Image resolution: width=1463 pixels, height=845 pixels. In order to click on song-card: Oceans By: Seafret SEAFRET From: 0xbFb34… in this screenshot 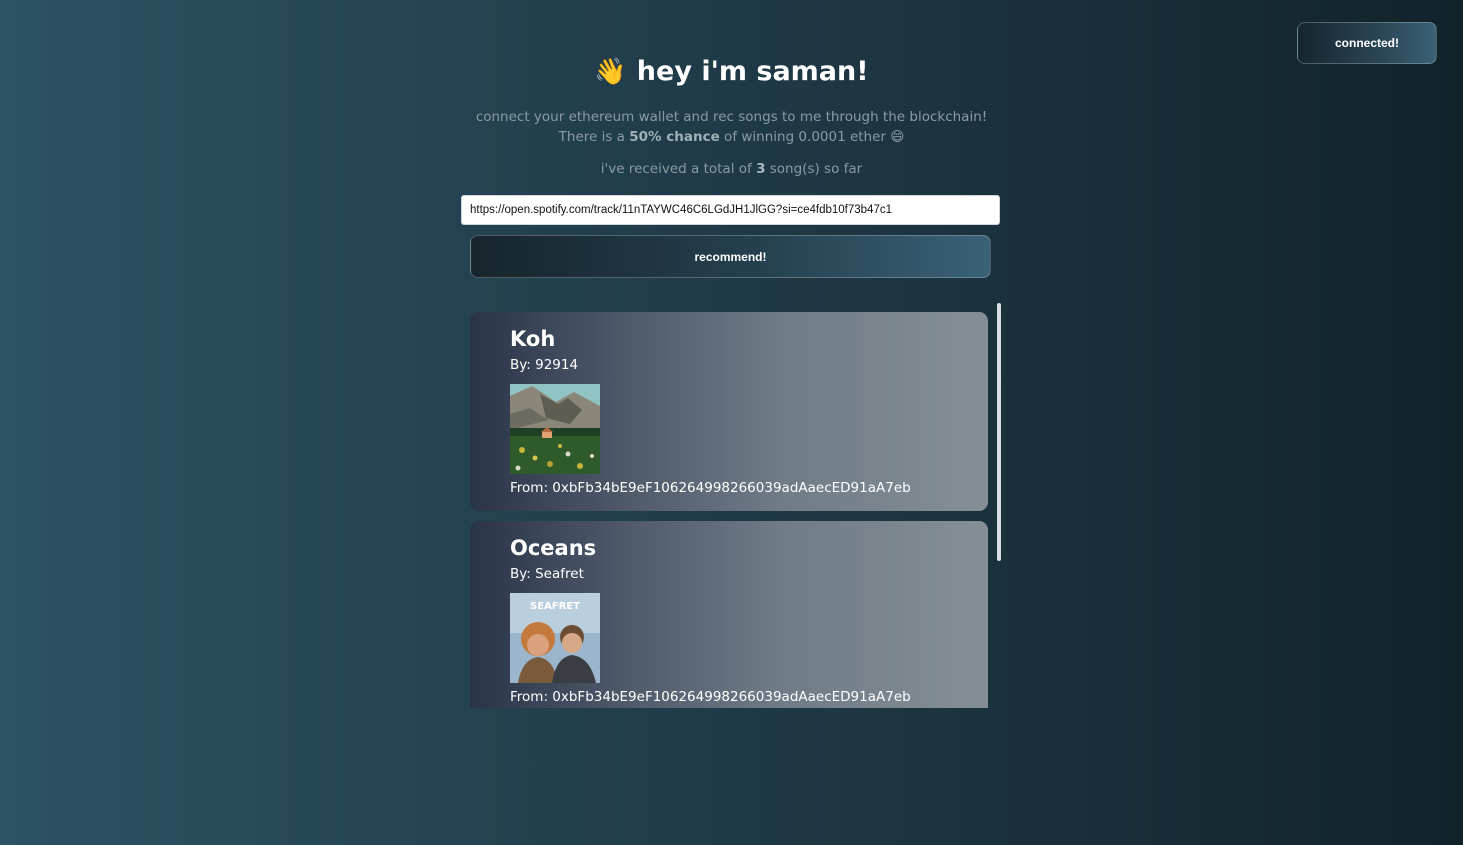, I will do `click(729, 614)`.